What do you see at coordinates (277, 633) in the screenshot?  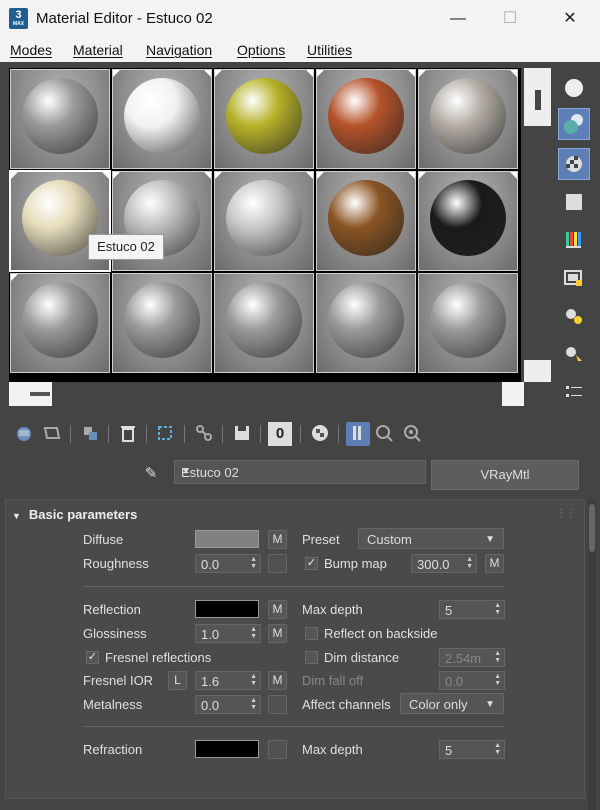 I see `glossiness-map-button: M` at bounding box center [277, 633].